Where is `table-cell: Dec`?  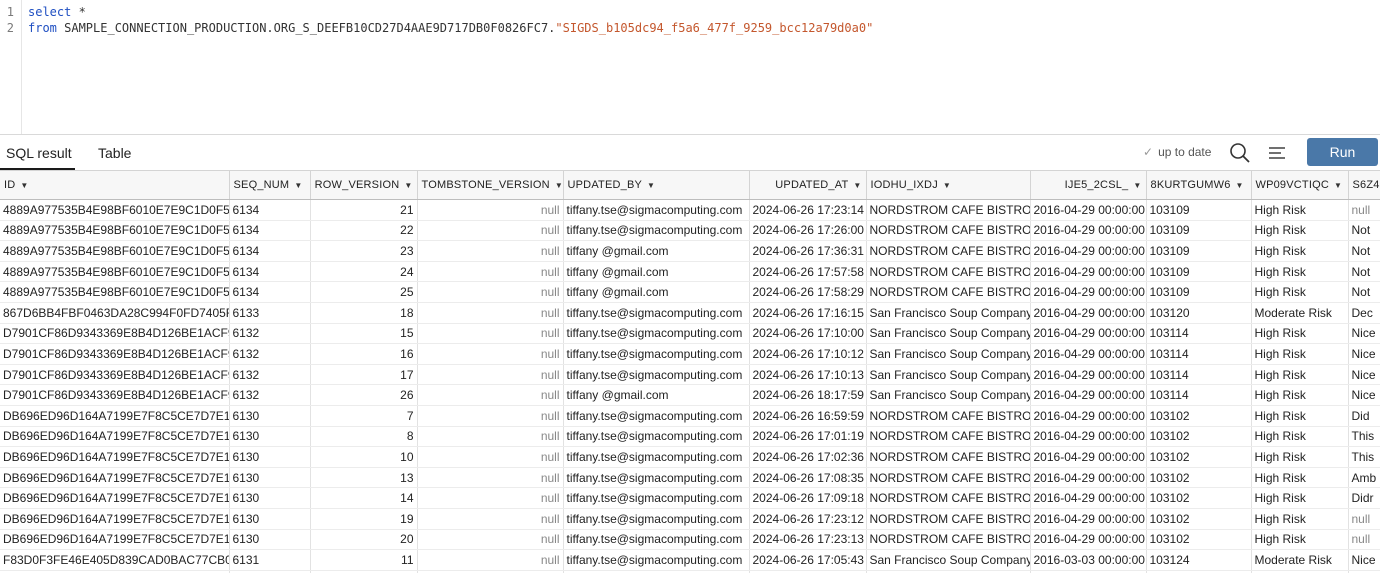 table-cell: Dec is located at coordinates (1364, 312).